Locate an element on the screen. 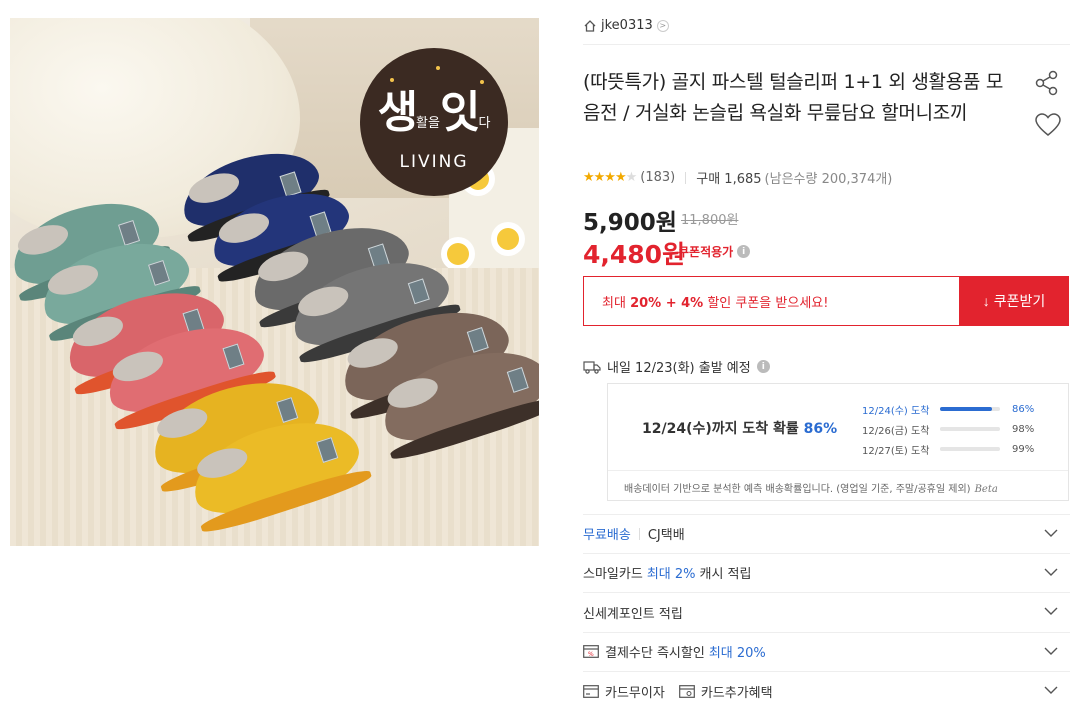 This screenshot has width=1080, height=708. ssg-point-row: 신세계포인트 적립 is located at coordinates (826, 613).